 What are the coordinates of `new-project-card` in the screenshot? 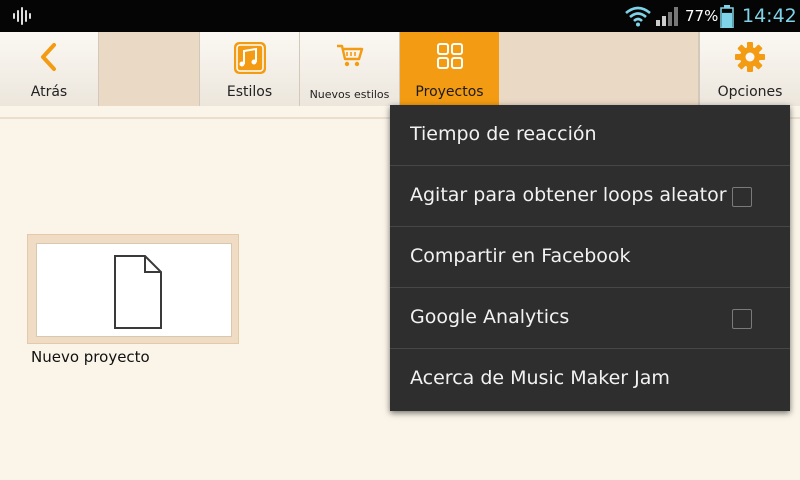 It's located at (133, 289).